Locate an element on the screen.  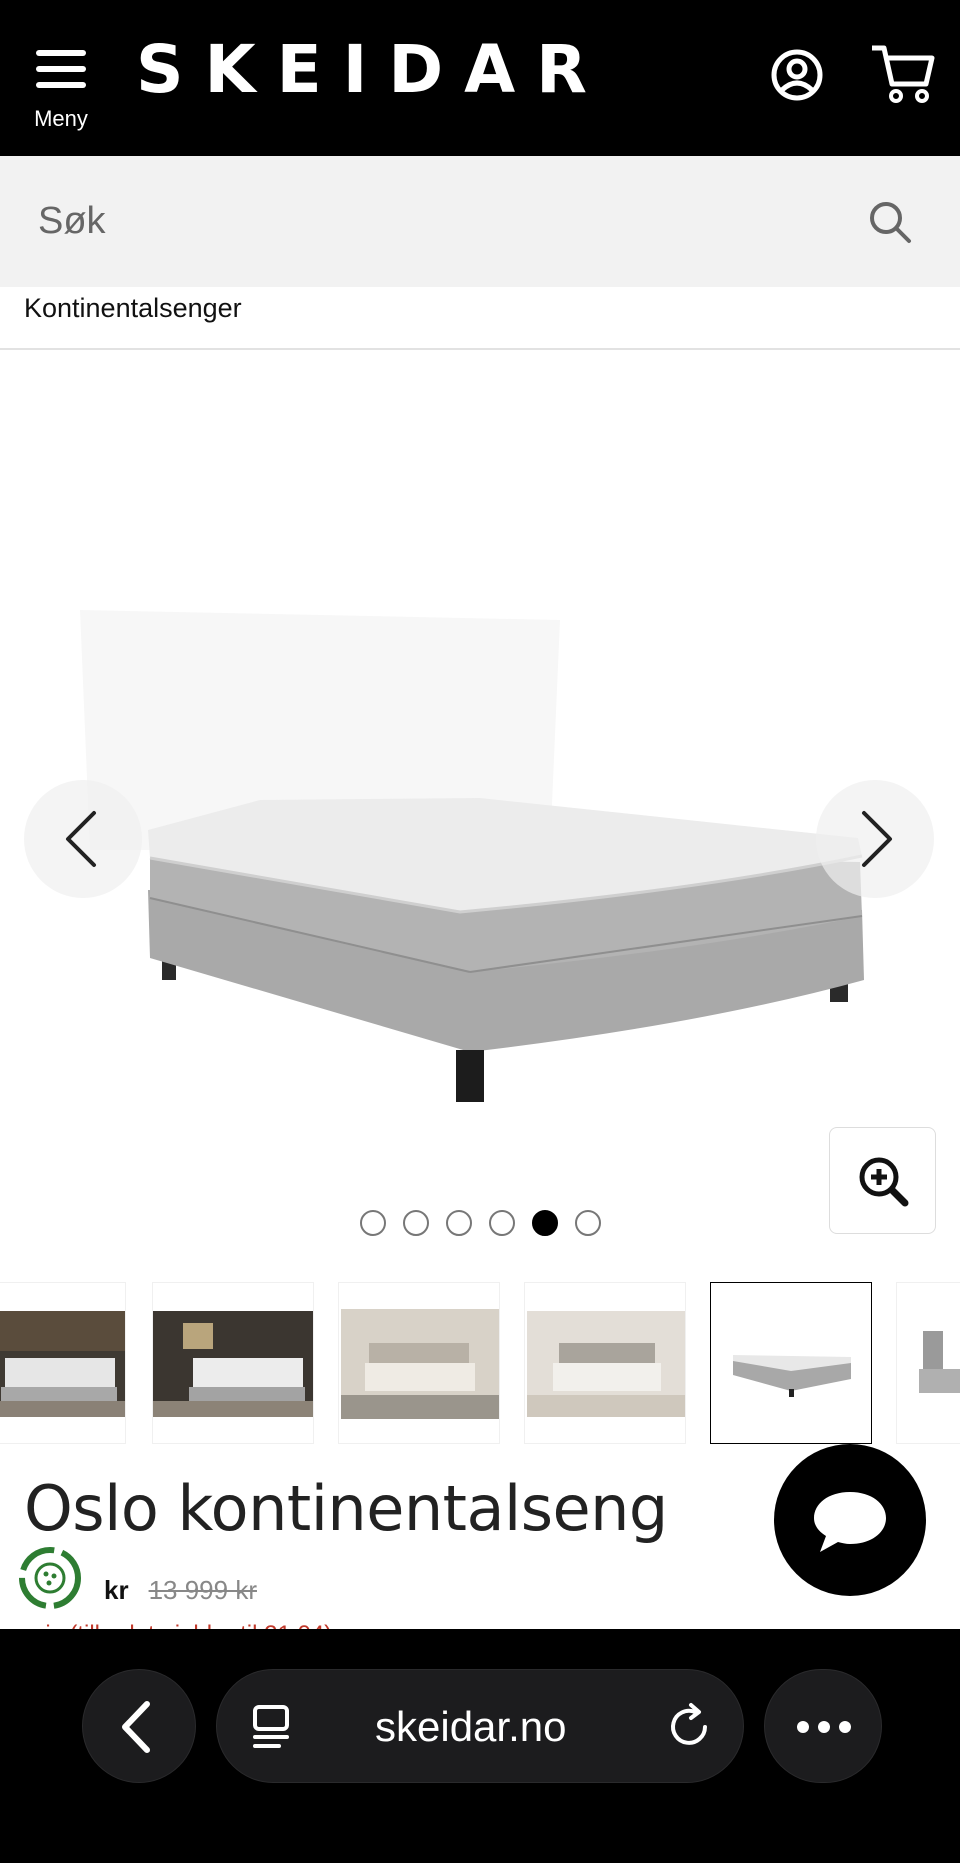
thumbnail-bed-product is located at coordinates (791, 1363).